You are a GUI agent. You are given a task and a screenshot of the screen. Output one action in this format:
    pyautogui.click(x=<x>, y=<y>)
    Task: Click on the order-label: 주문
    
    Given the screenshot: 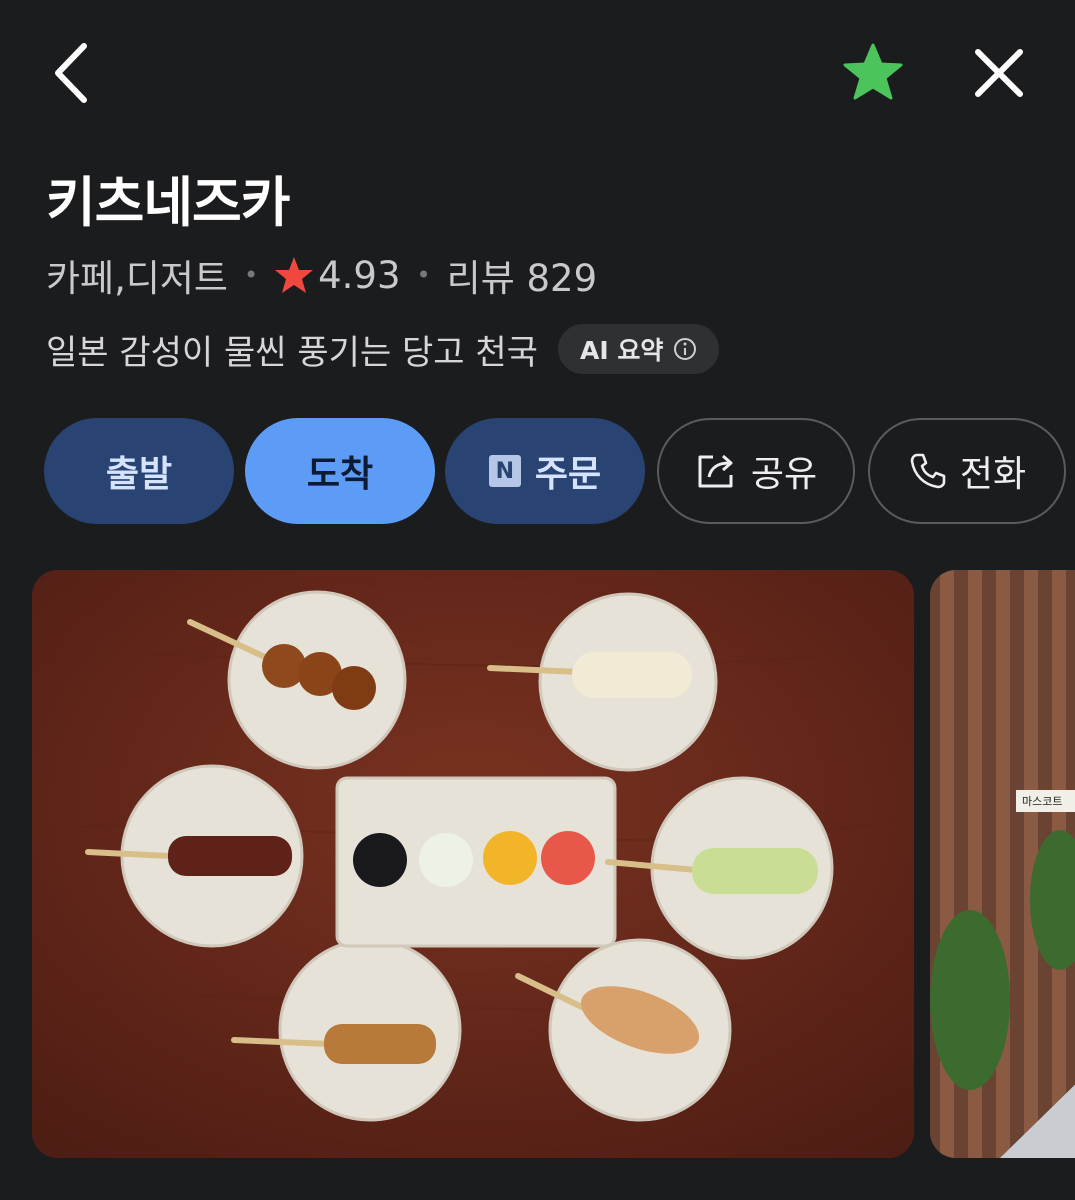 What is the action you would take?
    pyautogui.click(x=568, y=474)
    